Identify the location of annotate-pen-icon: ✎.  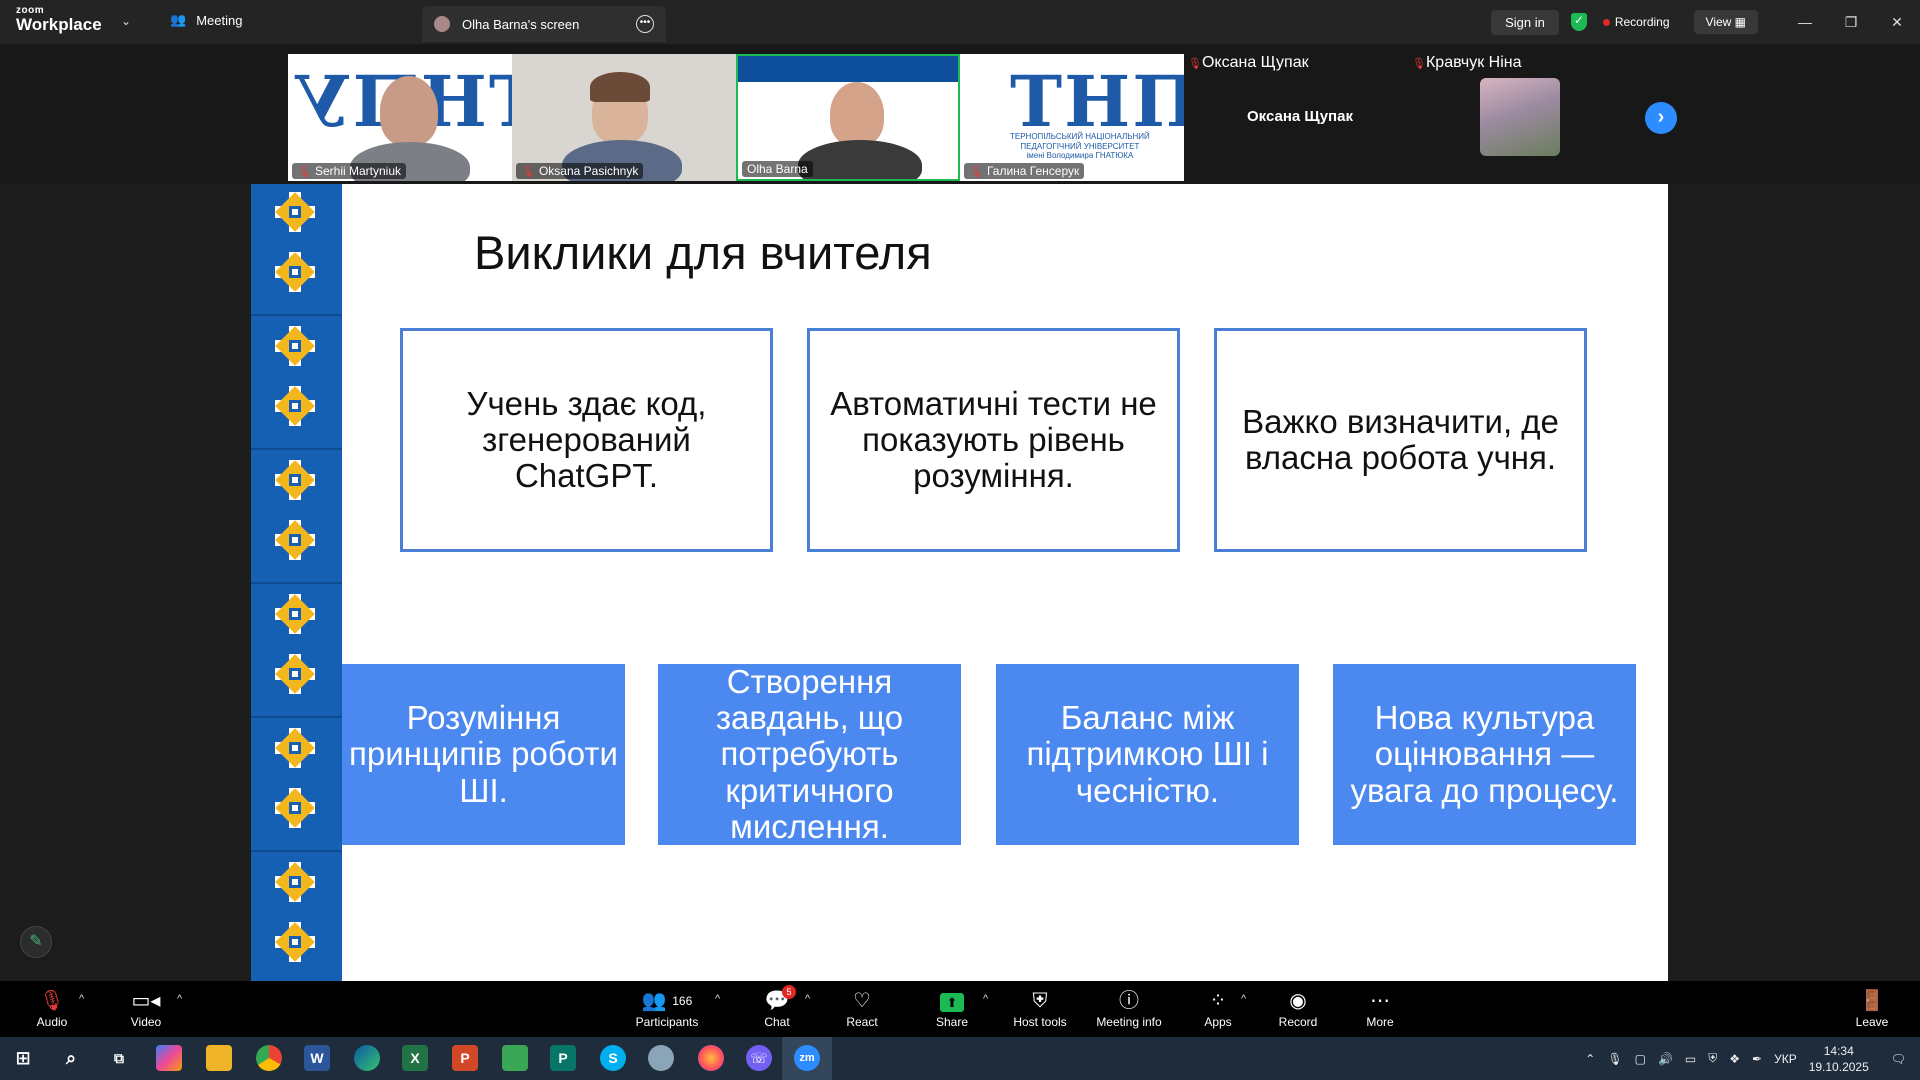
(36, 942).